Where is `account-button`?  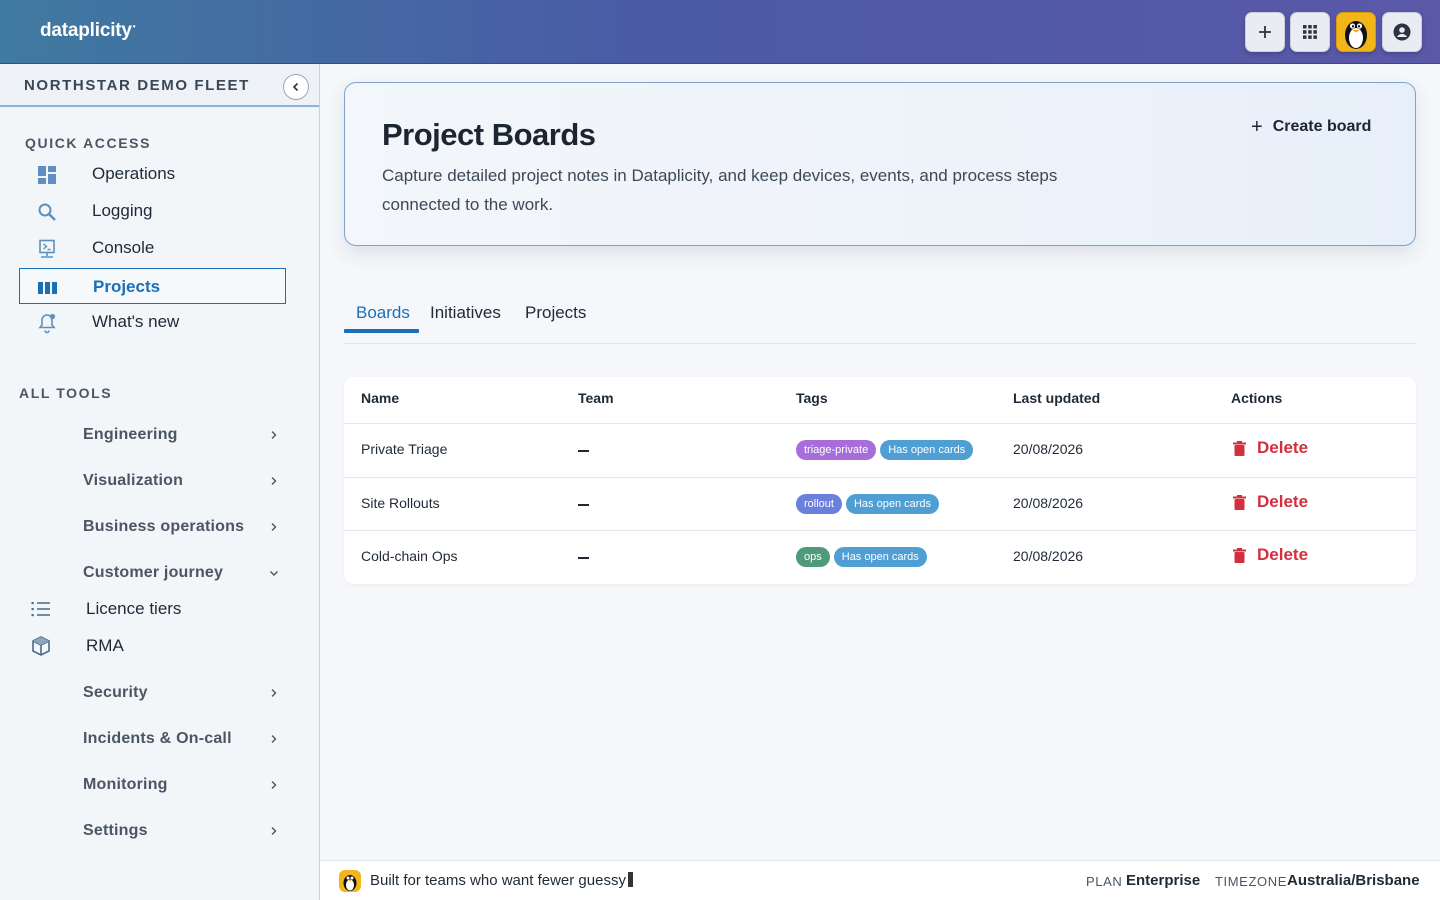 account-button is located at coordinates (1402, 32).